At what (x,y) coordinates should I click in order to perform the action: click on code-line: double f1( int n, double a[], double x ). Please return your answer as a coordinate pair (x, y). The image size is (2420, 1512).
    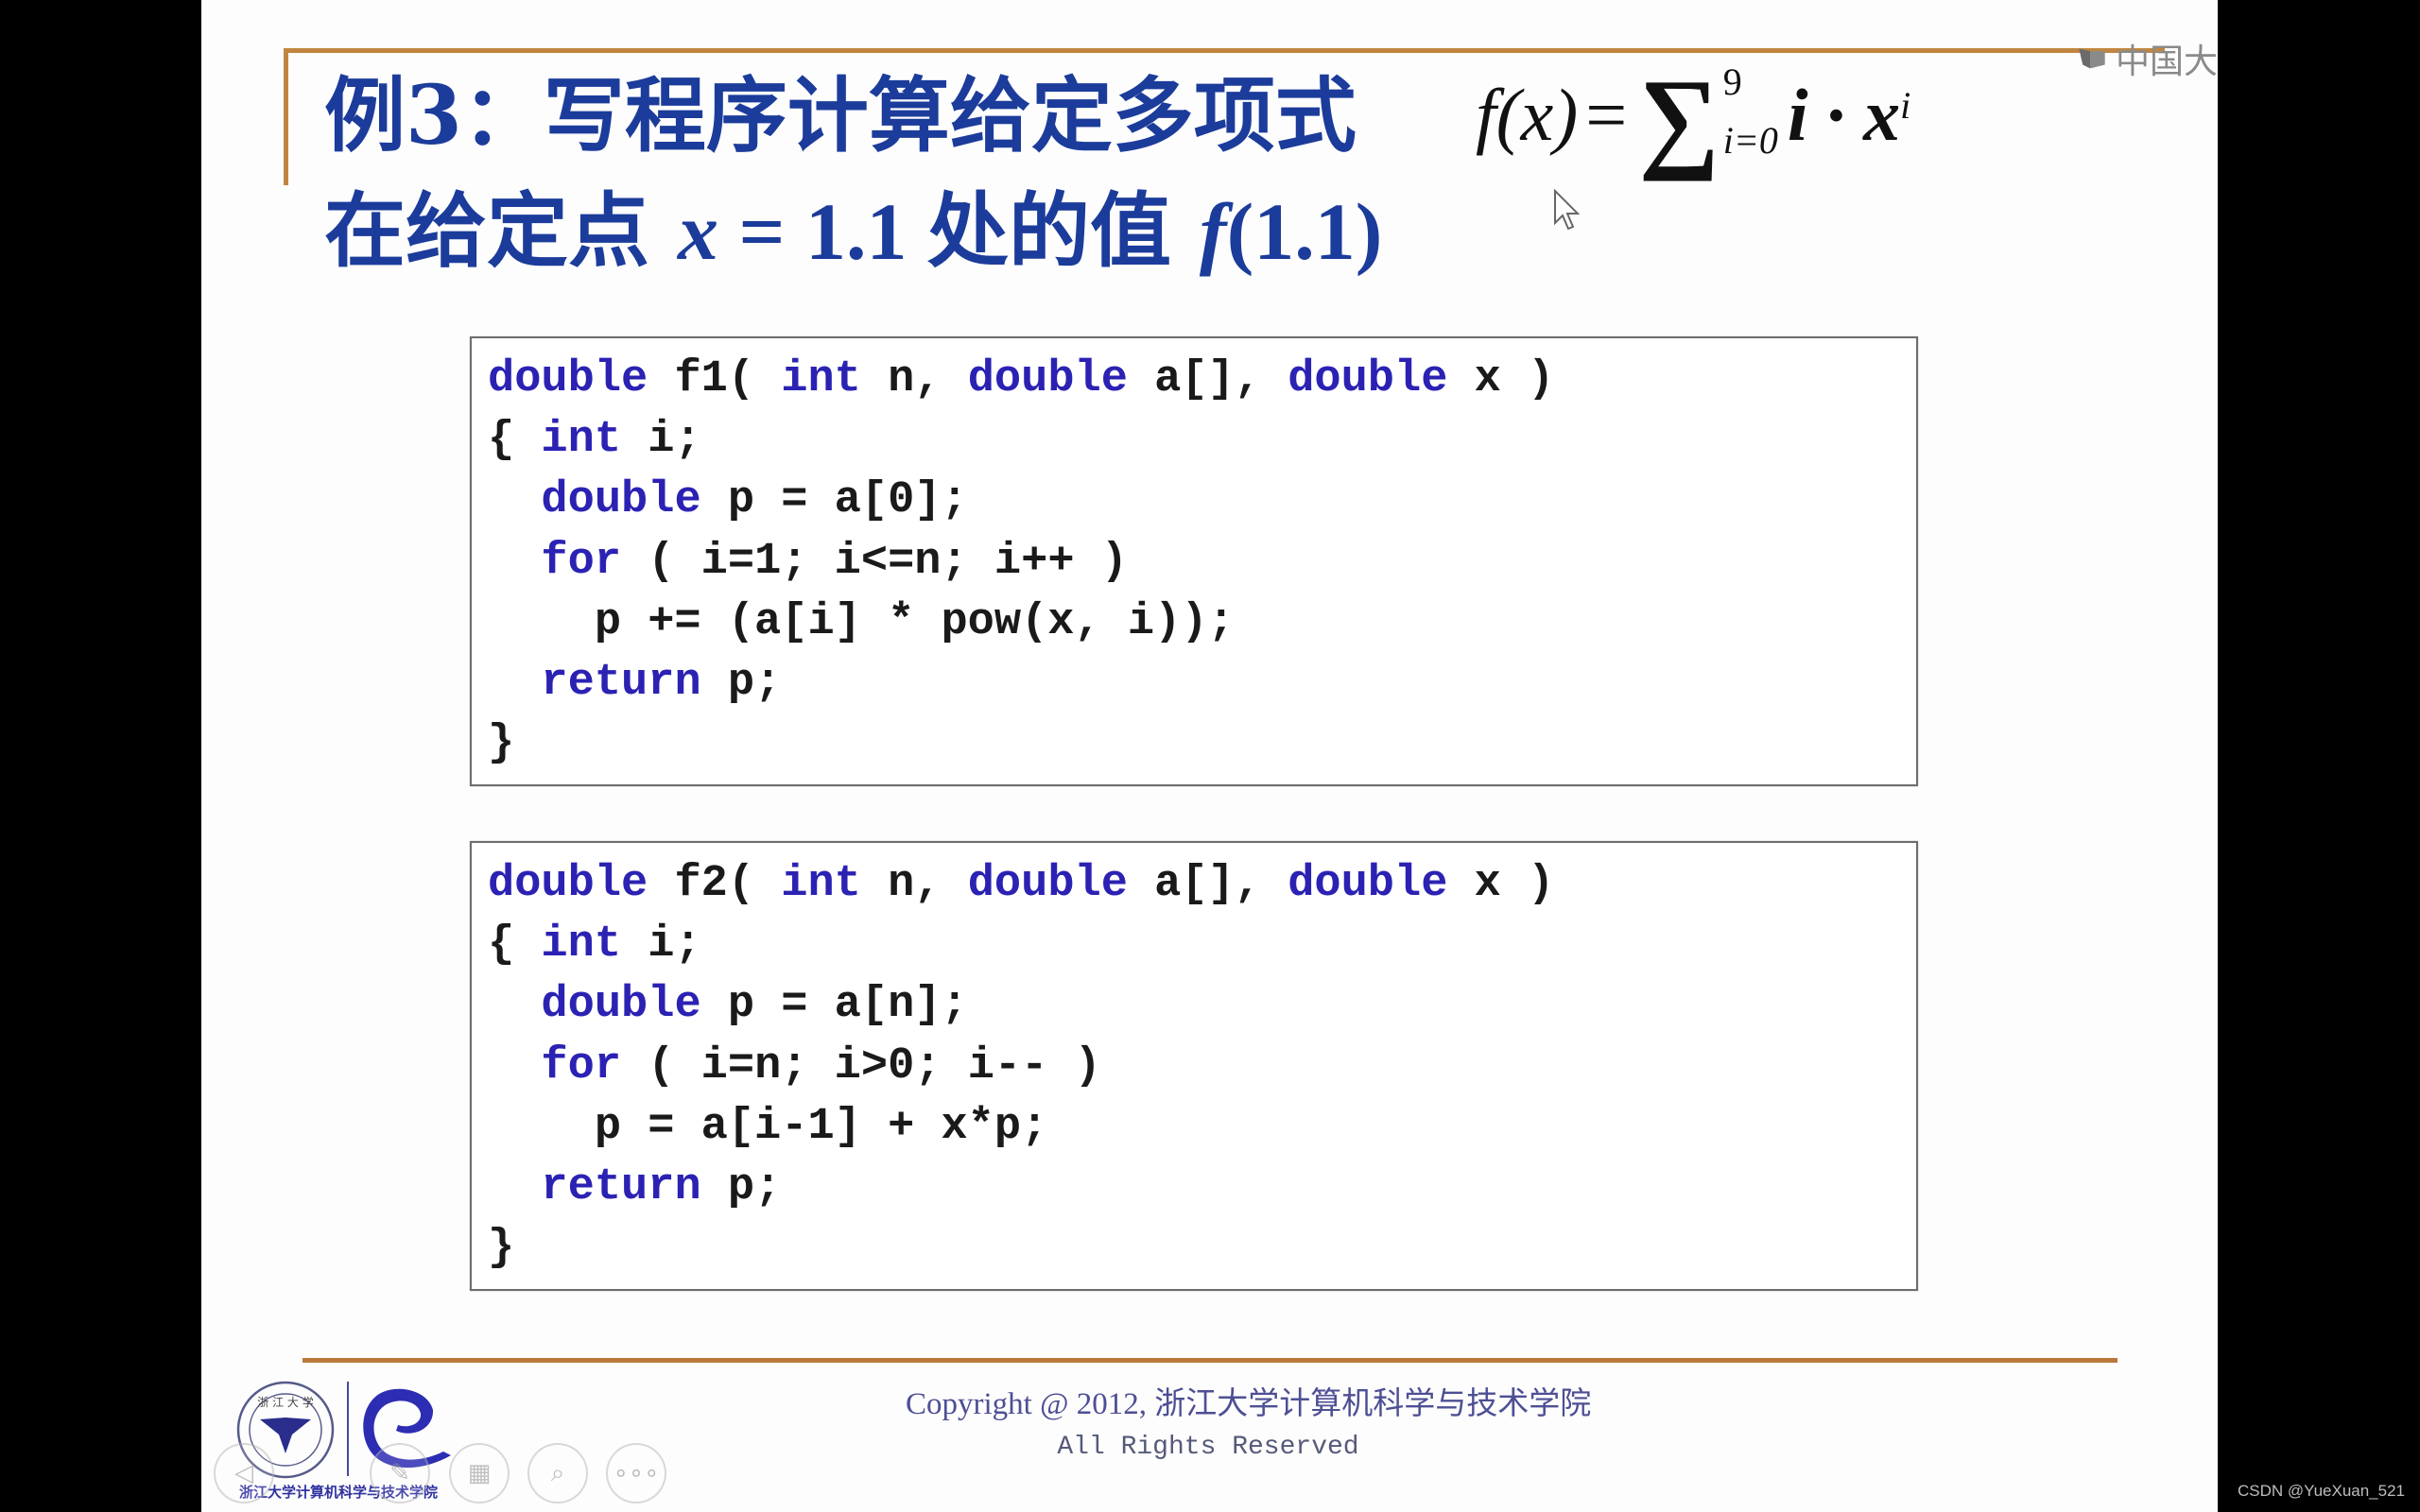
    Looking at the image, I should click on (1202, 380).